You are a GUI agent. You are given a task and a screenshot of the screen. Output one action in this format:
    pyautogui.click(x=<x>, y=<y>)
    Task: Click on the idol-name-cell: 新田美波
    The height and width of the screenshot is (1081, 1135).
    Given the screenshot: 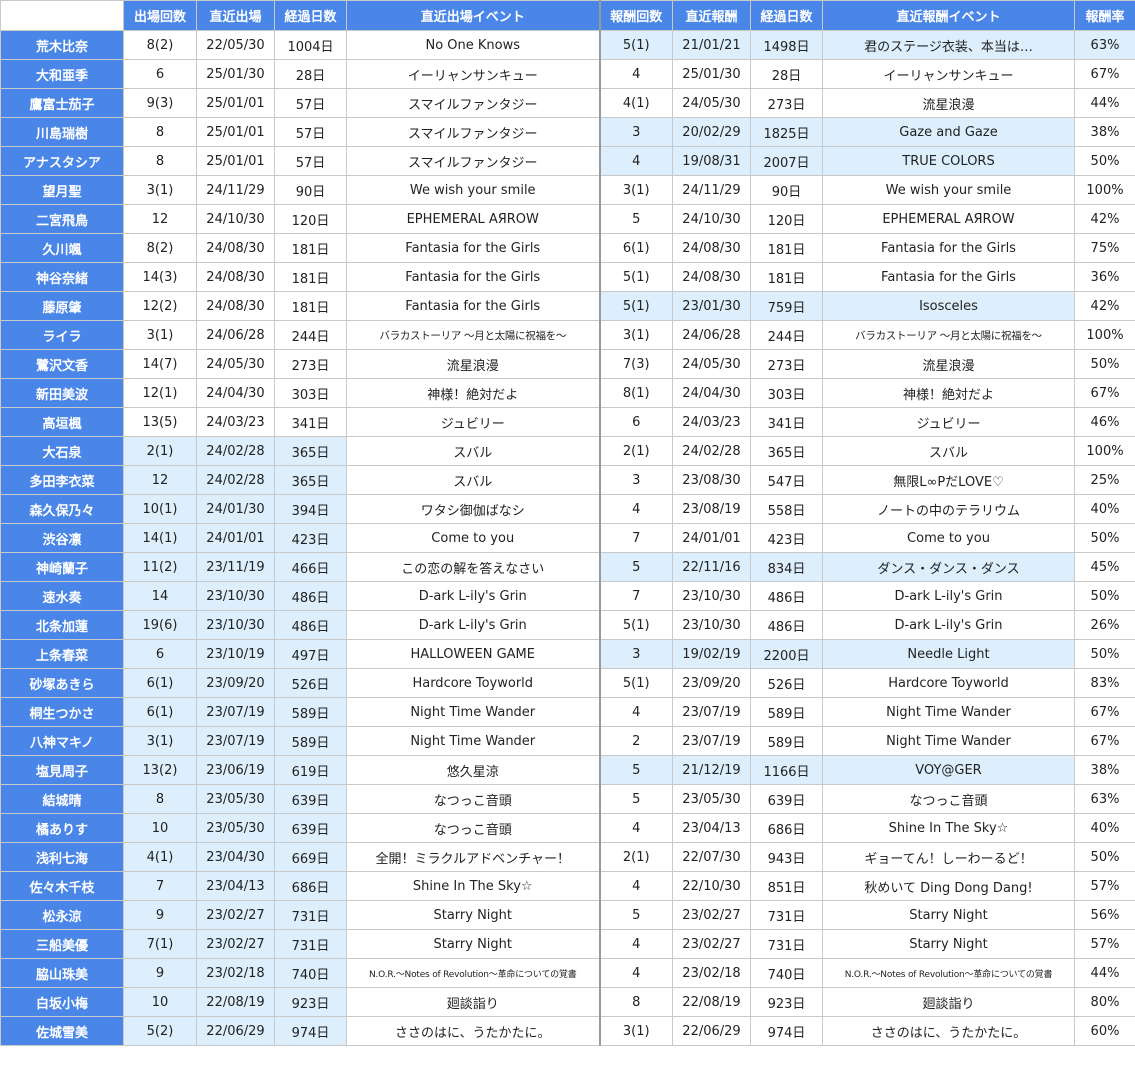 What is the action you would take?
    pyautogui.click(x=62, y=393)
    